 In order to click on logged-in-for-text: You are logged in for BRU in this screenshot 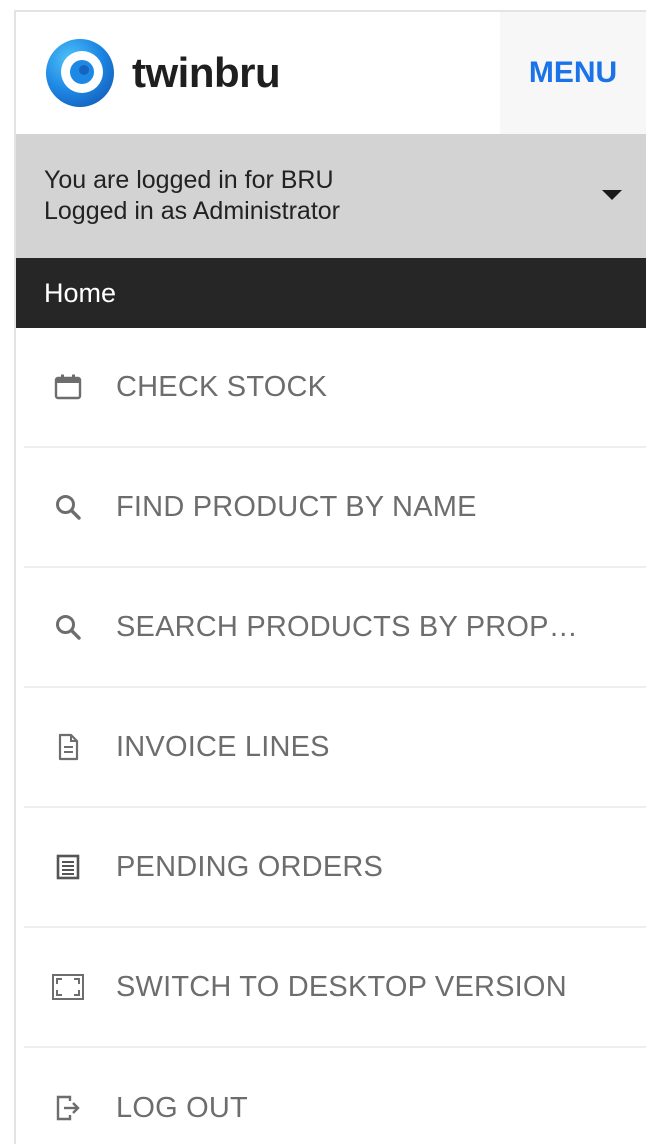, I will do `click(189, 180)`.